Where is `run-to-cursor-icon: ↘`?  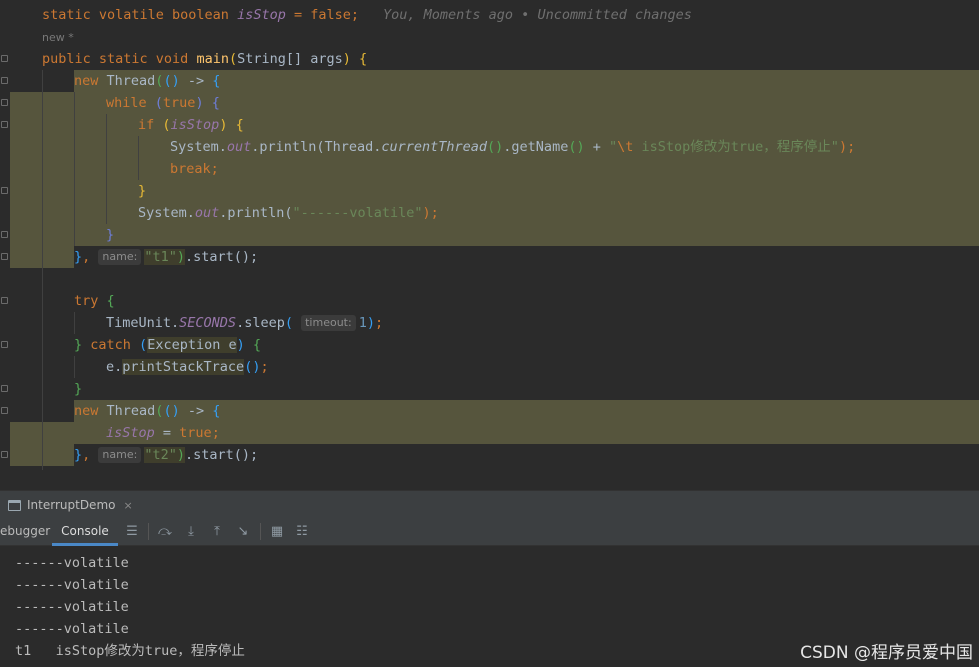 run-to-cursor-icon: ↘ is located at coordinates (243, 532).